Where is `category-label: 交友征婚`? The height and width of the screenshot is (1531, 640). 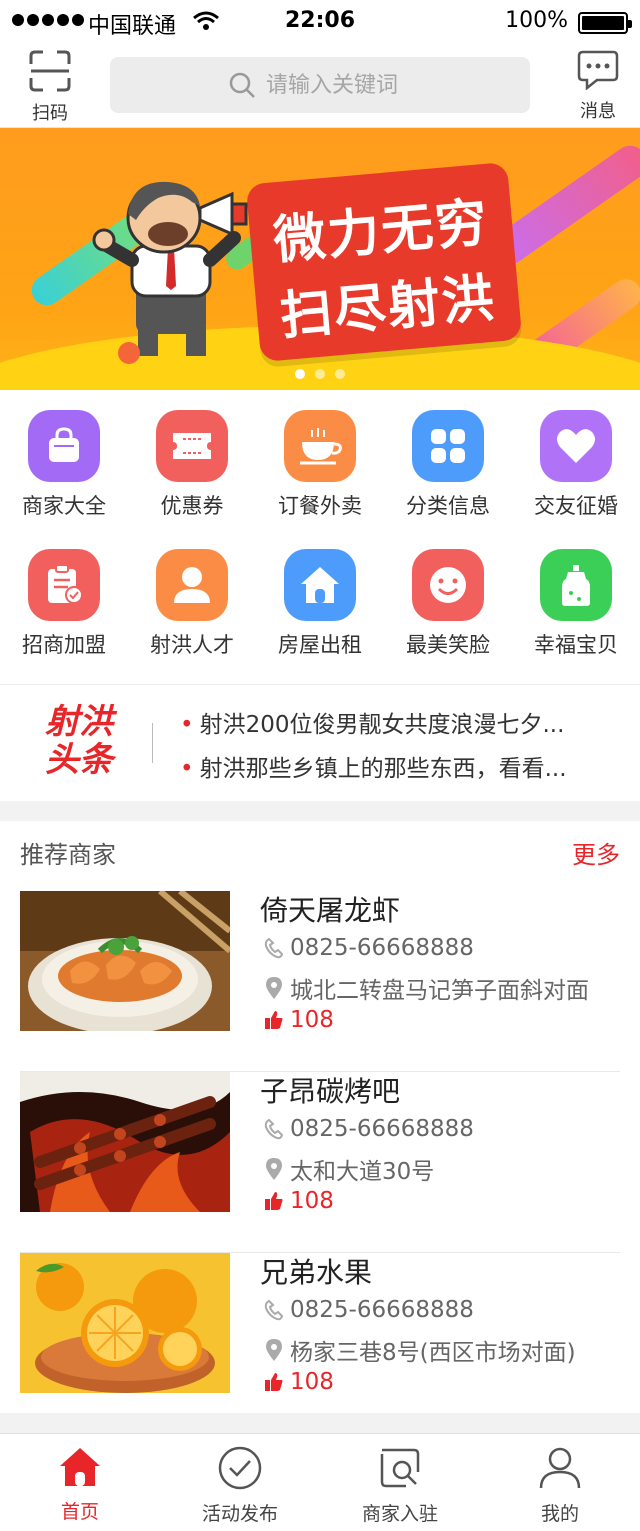
category-label: 交友征婚 is located at coordinates (576, 506).